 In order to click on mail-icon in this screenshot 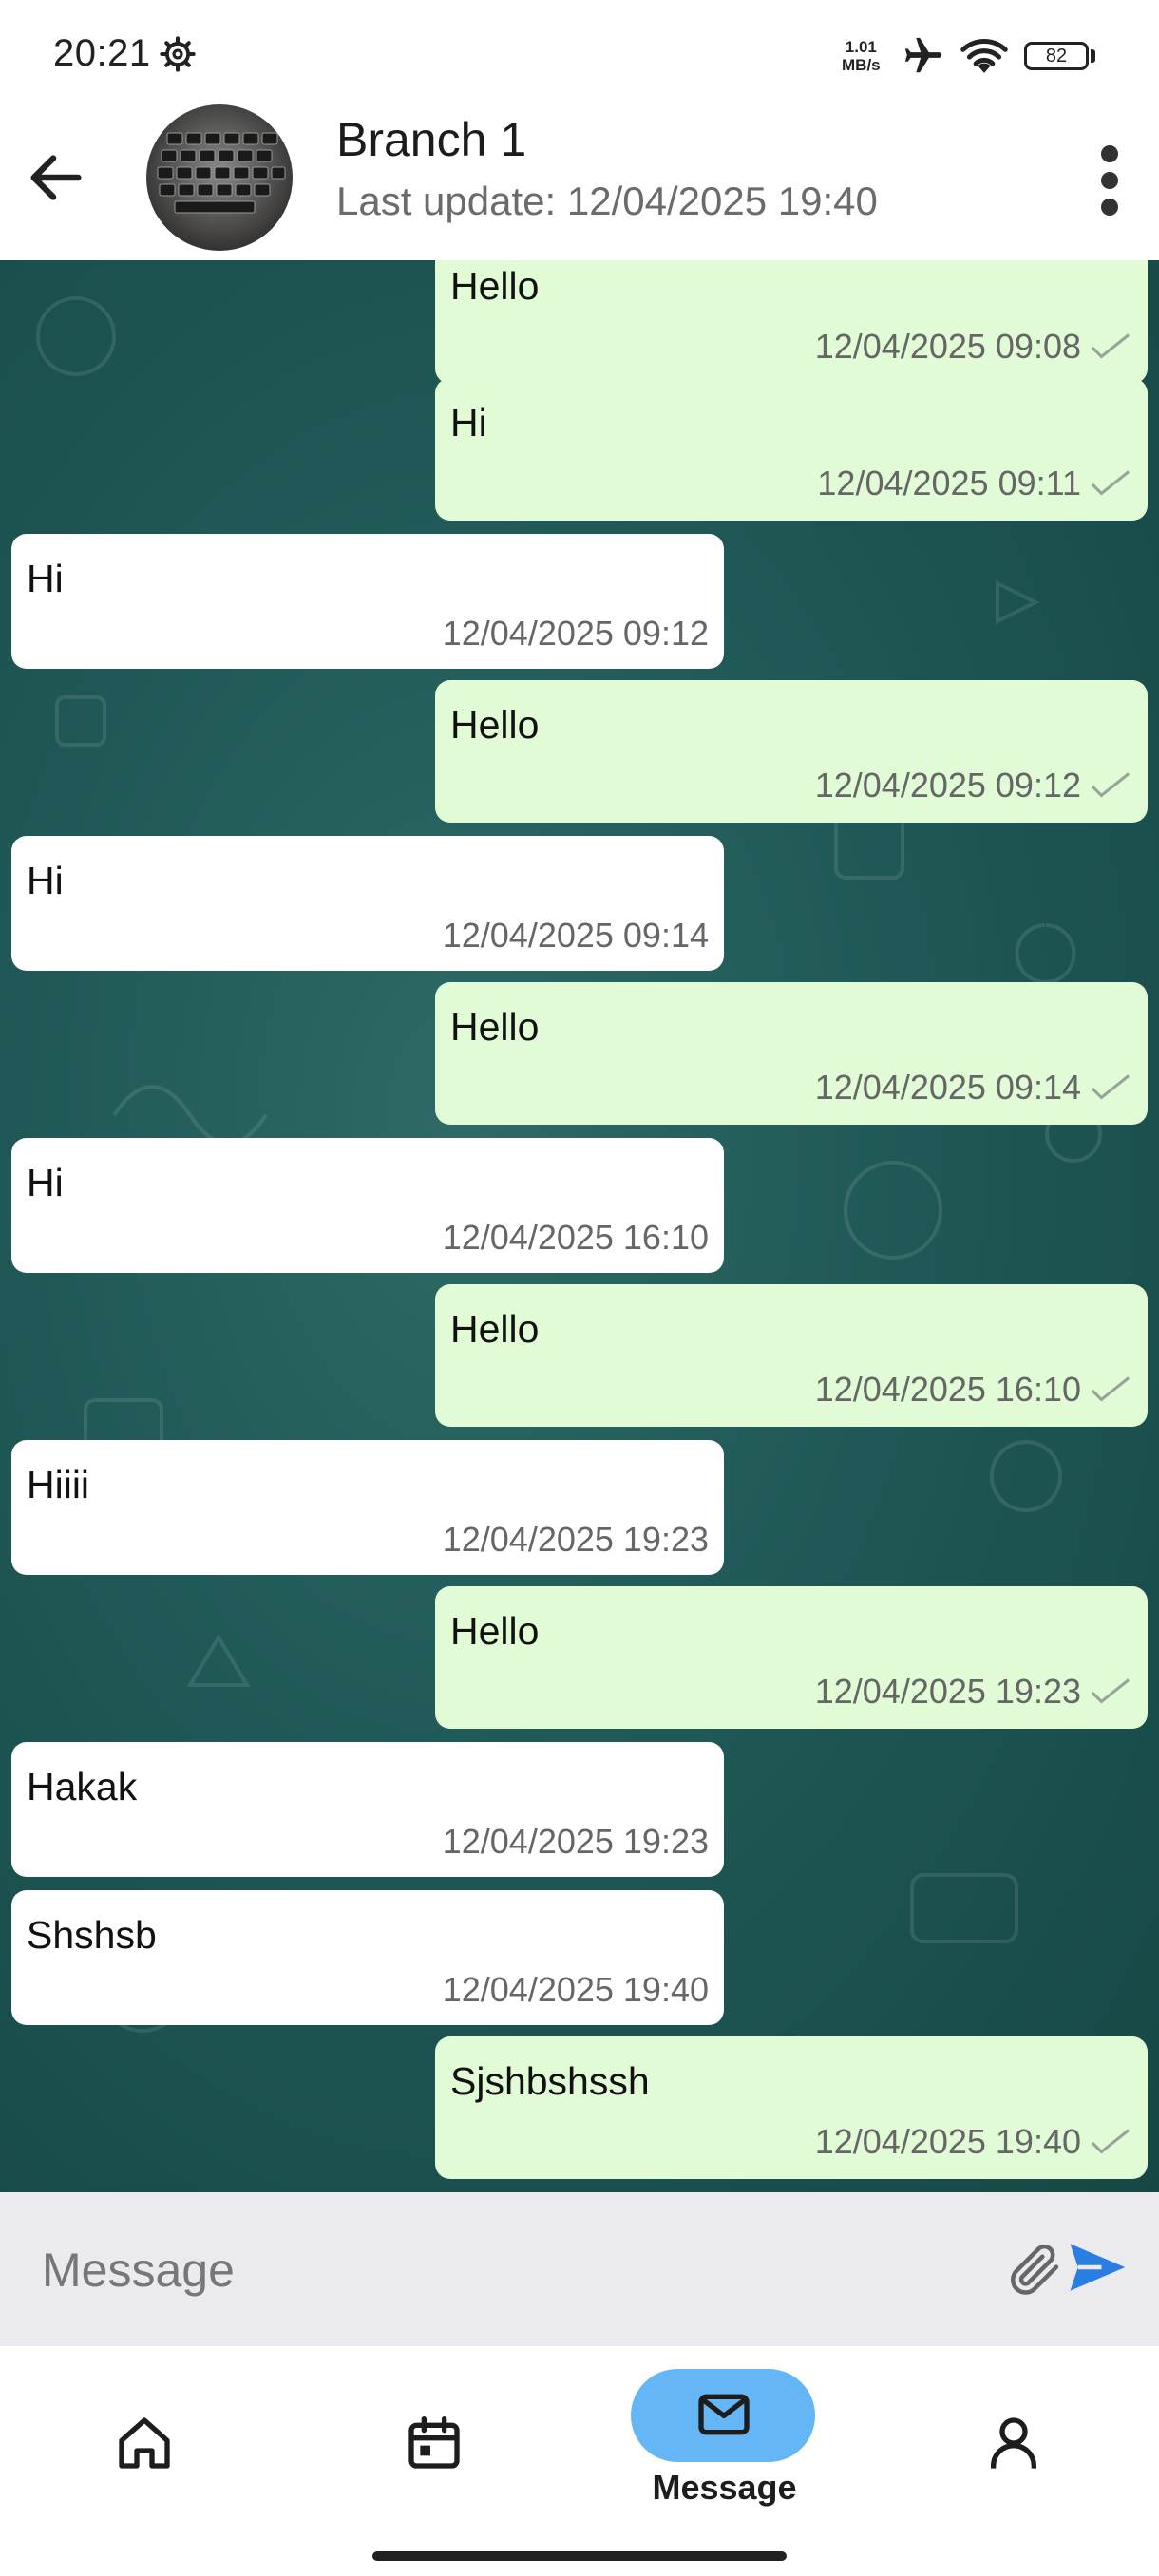, I will do `click(724, 2414)`.